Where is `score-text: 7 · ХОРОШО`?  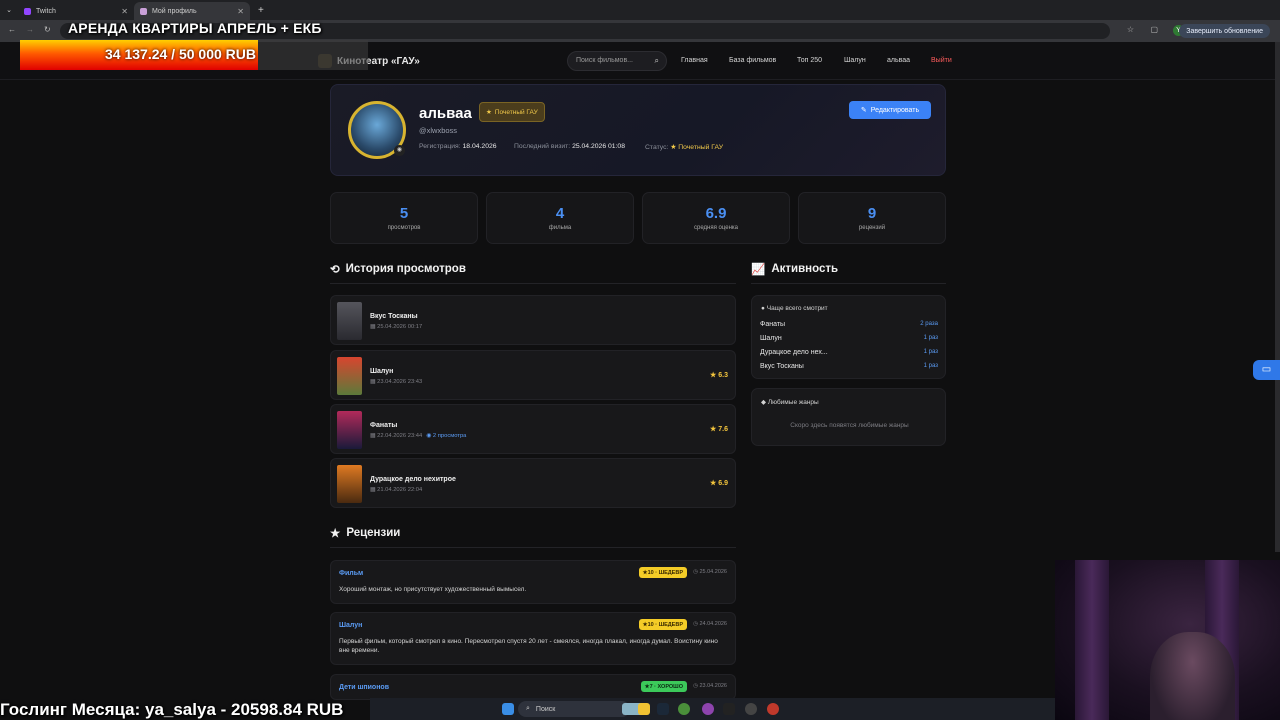 score-text: 7 · ХОРОШО is located at coordinates (666, 686).